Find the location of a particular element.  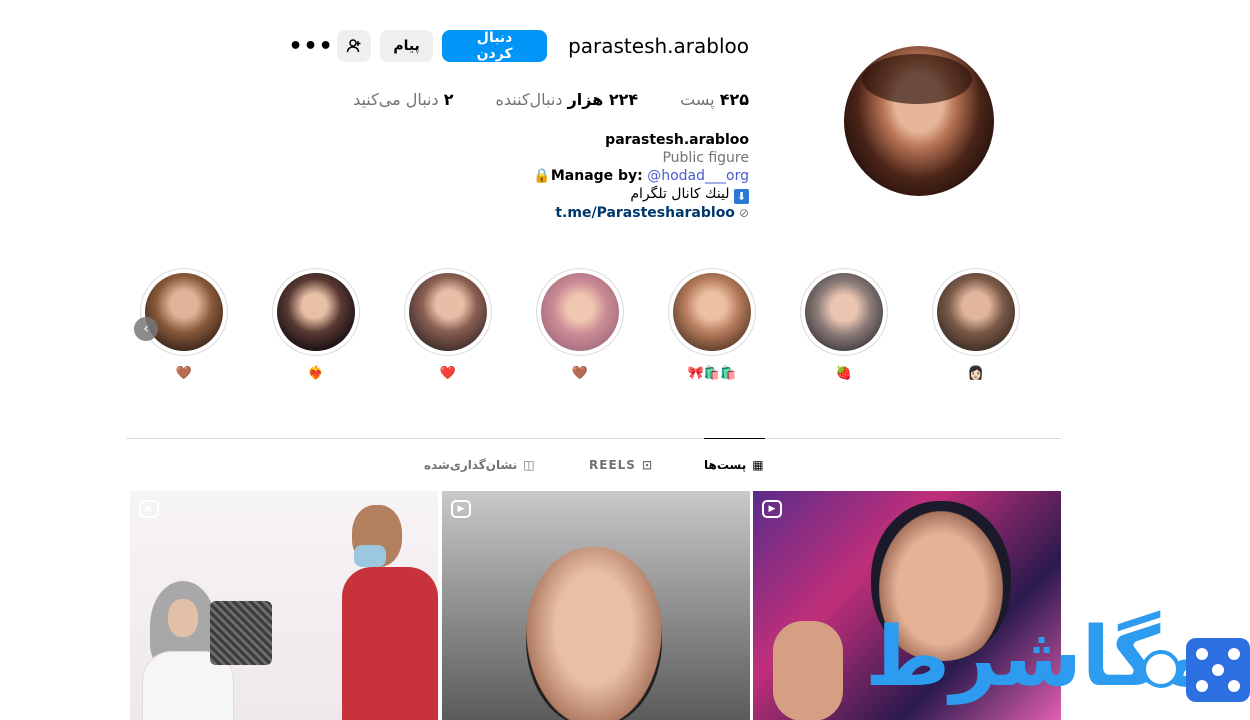

followers-count-label: دنبال‌کننده is located at coordinates (529, 99).